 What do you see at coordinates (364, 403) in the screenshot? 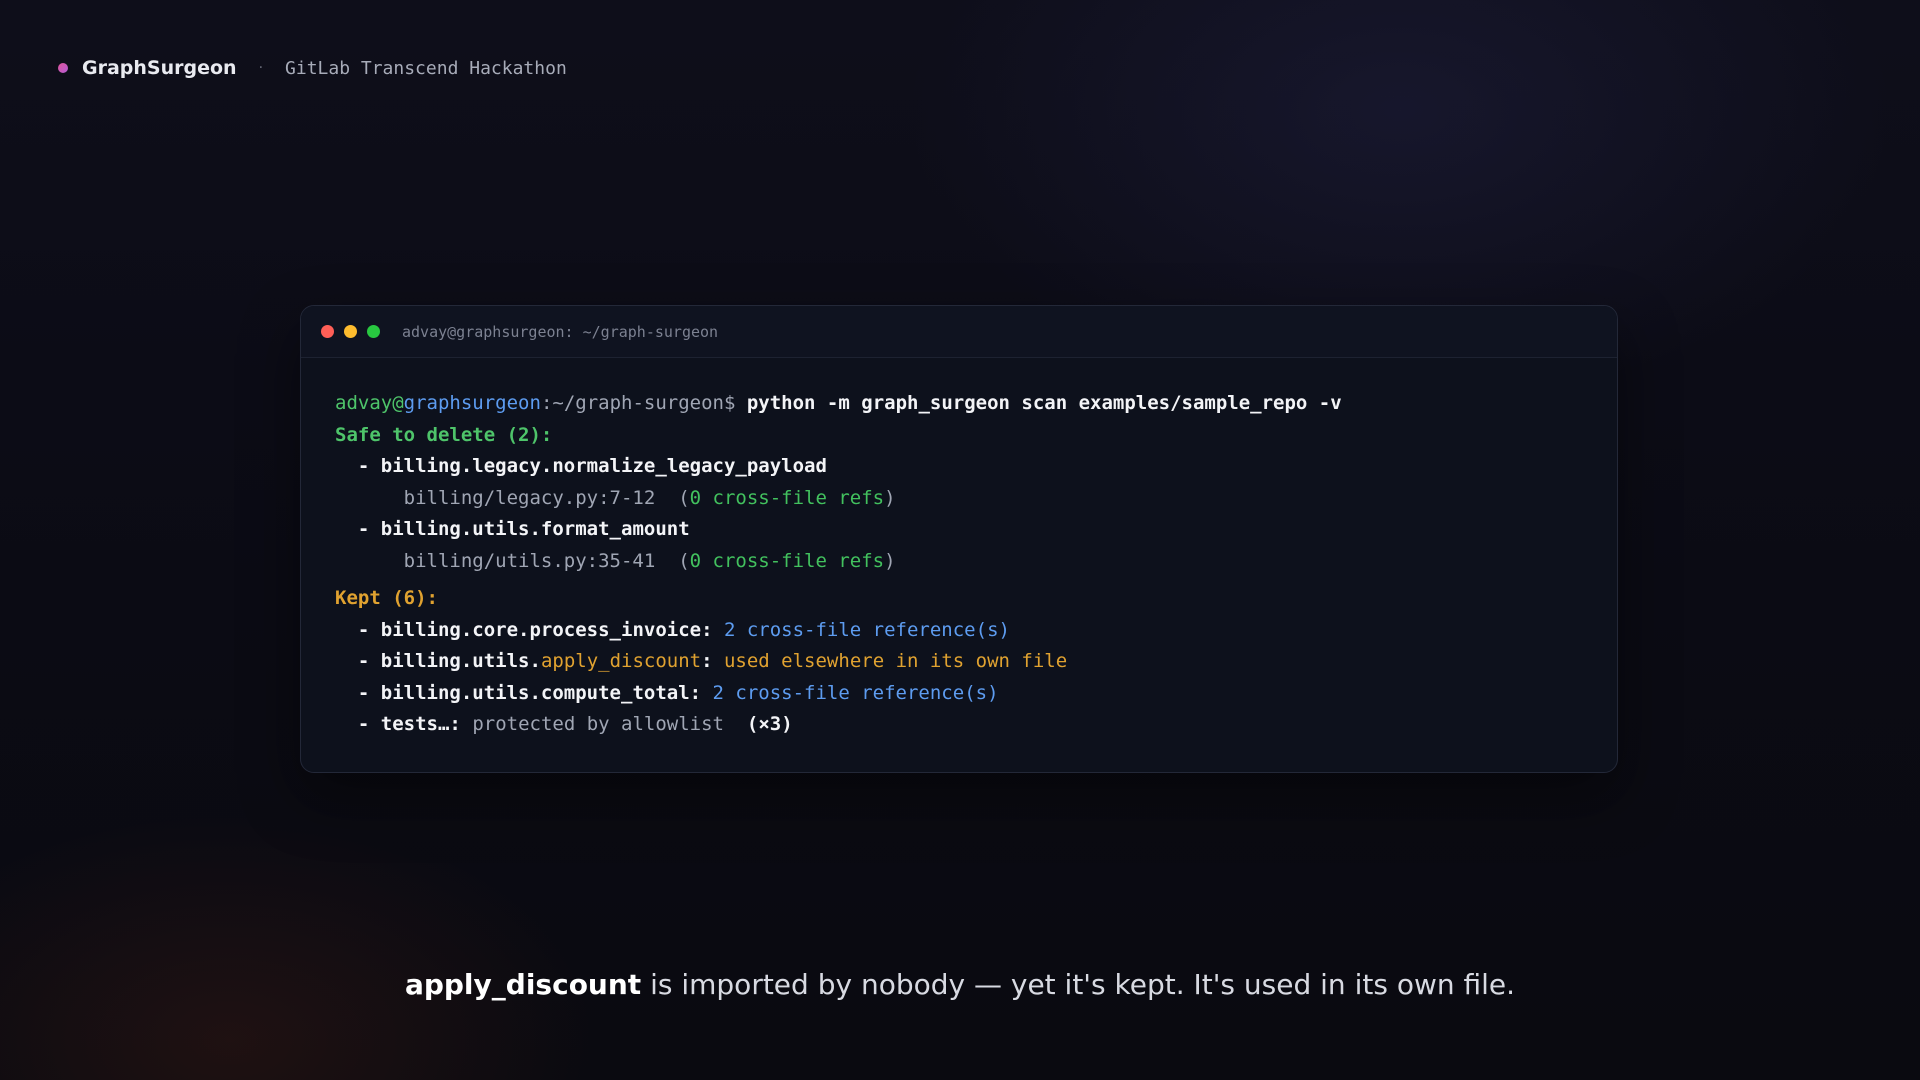
I see `prompt-user: advay` at bounding box center [364, 403].